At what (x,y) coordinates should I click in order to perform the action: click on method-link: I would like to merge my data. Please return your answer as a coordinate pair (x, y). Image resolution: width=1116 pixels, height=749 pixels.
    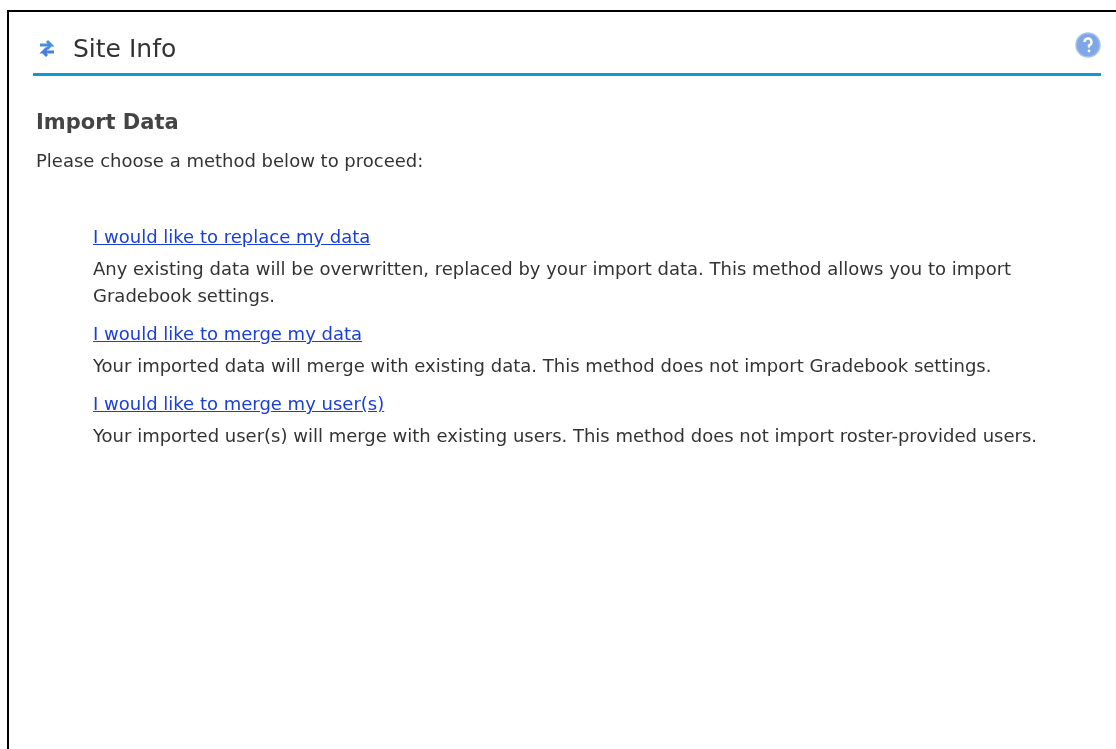
    Looking at the image, I should click on (228, 333).